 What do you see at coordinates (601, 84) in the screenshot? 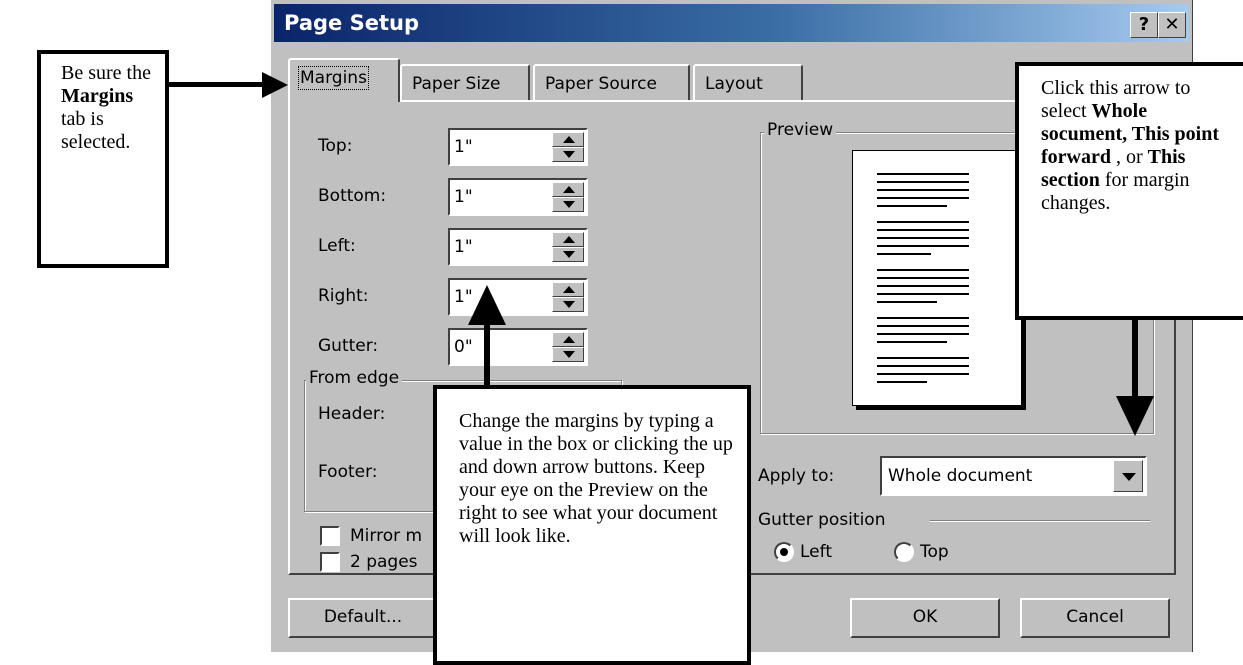
I see `tab-paper-source-label: Paper Source` at bounding box center [601, 84].